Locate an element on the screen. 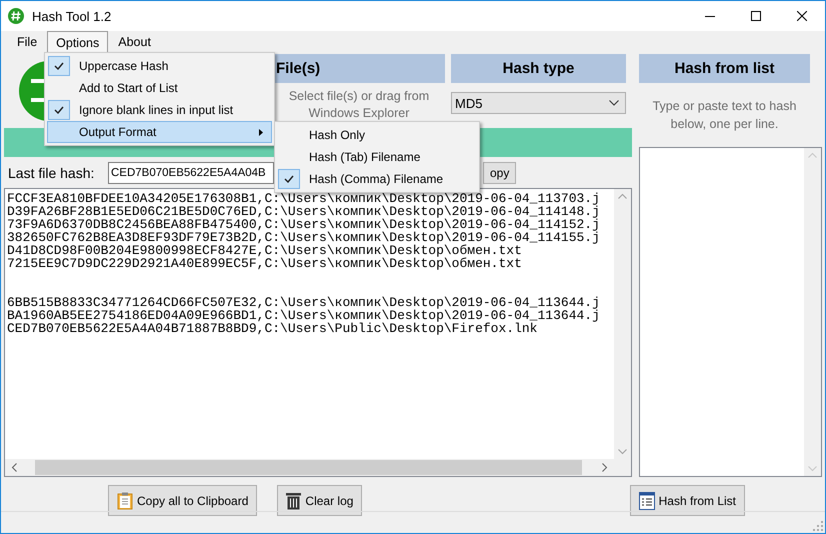 The image size is (826, 534). log-line: D39FA26BF28B1E5ED06C21BE5D0C76ED,C:\Users\компик\Desktop\2019-06-04_114148.j is located at coordinates (303, 211).